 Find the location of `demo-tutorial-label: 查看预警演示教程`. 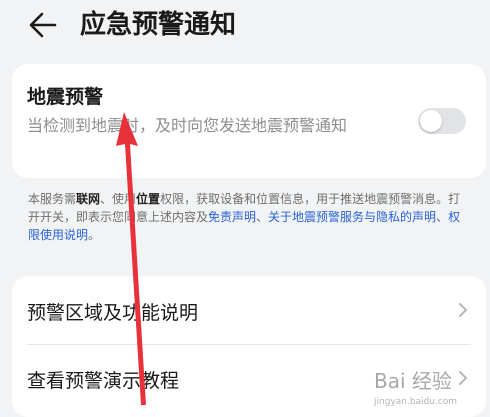

demo-tutorial-label: 查看预警演示教程 is located at coordinates (103, 381).